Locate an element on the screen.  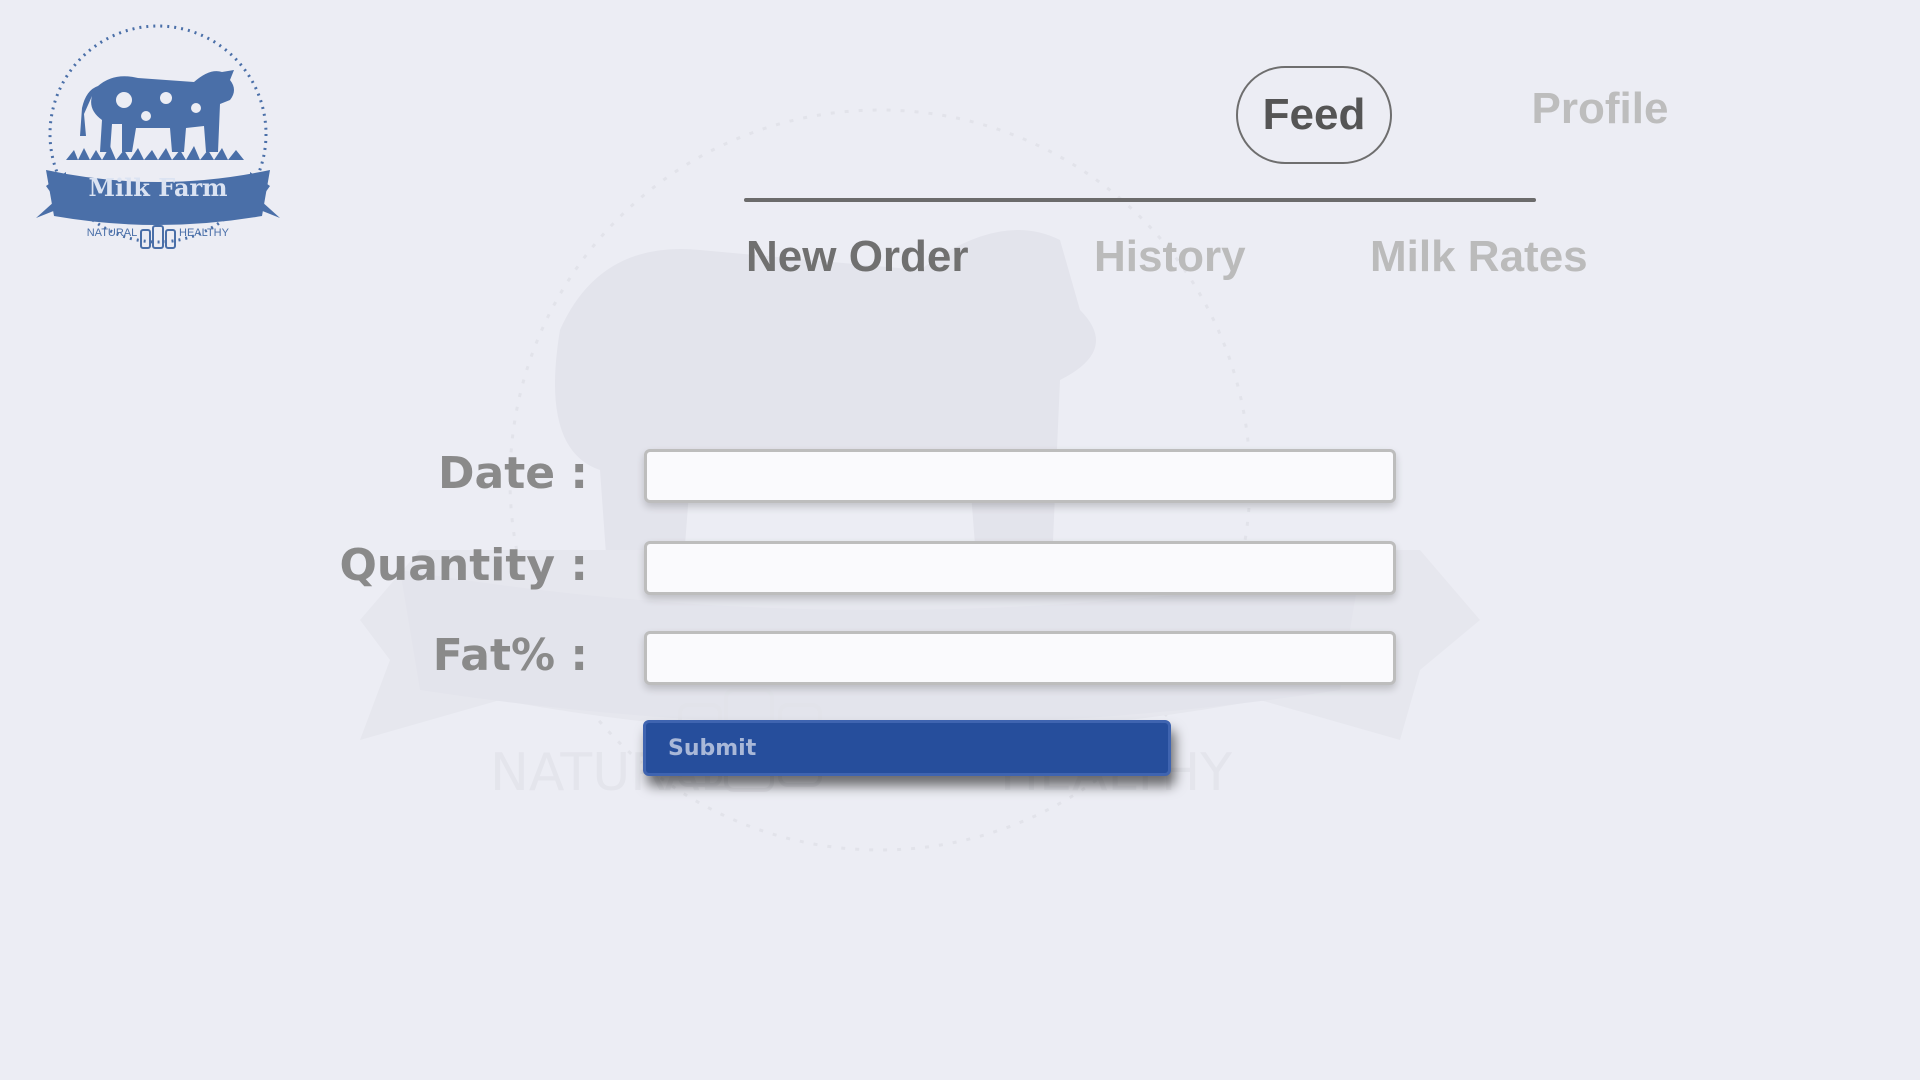
submit-button: Submit is located at coordinates (907, 748).